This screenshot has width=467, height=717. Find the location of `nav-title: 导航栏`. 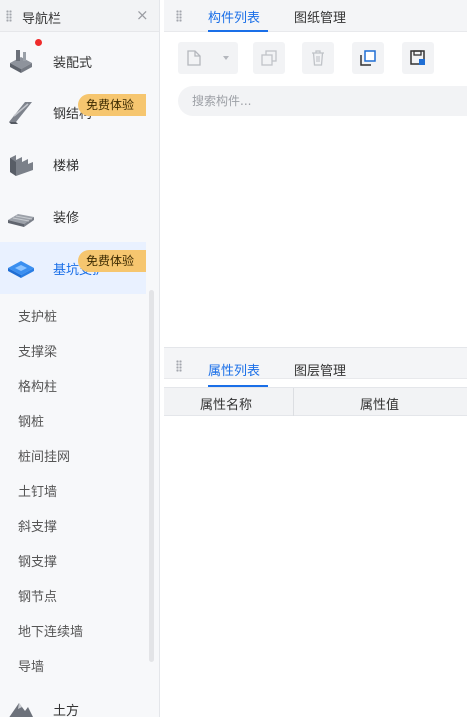

nav-title: 导航栏 is located at coordinates (42, 19).